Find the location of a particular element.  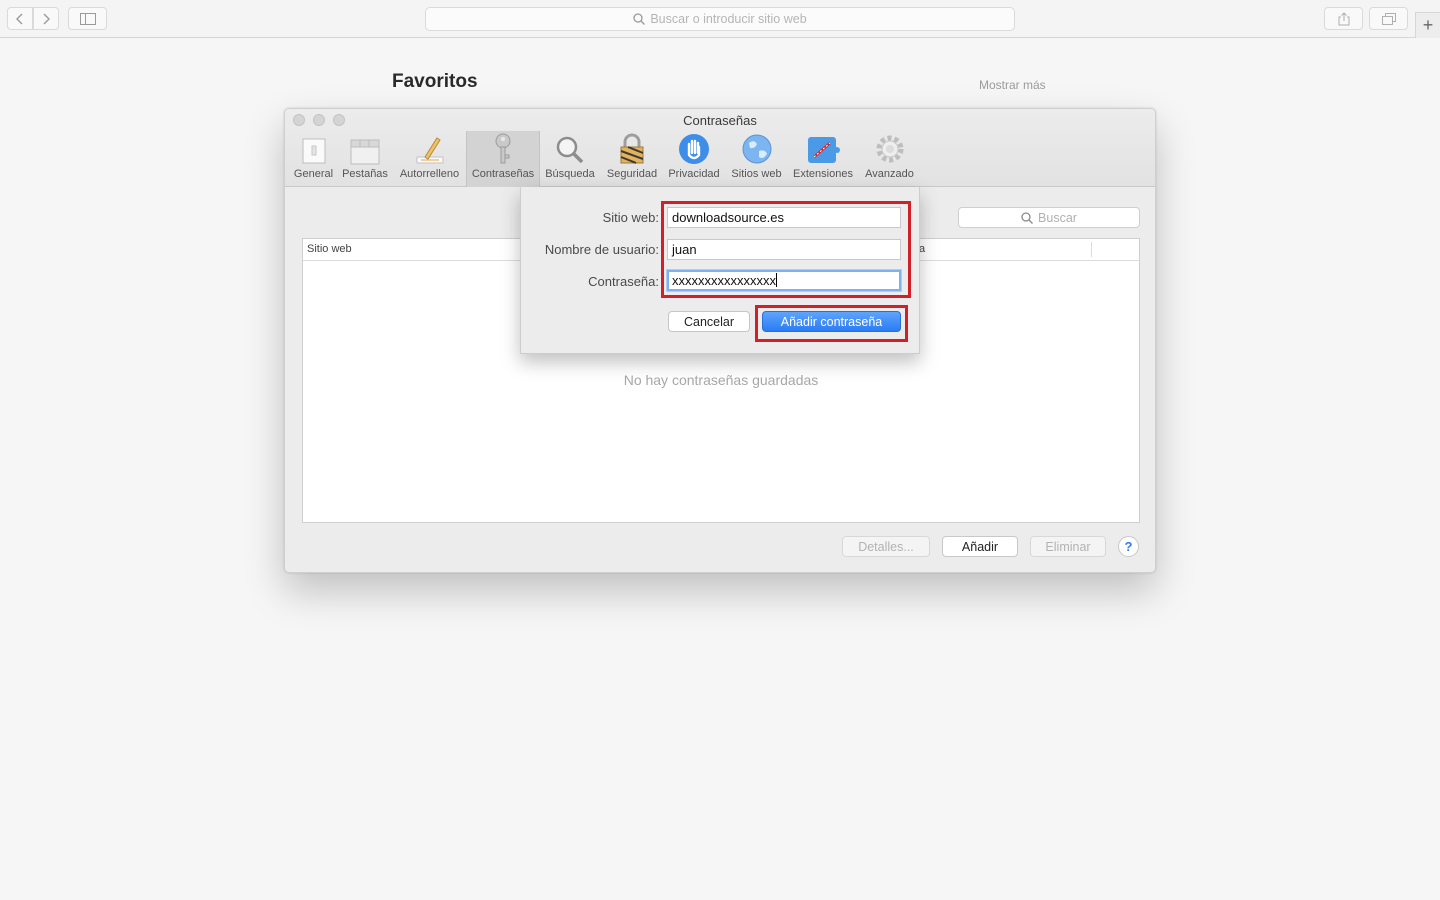

preferences-title: Contraseñas is located at coordinates (720, 120).